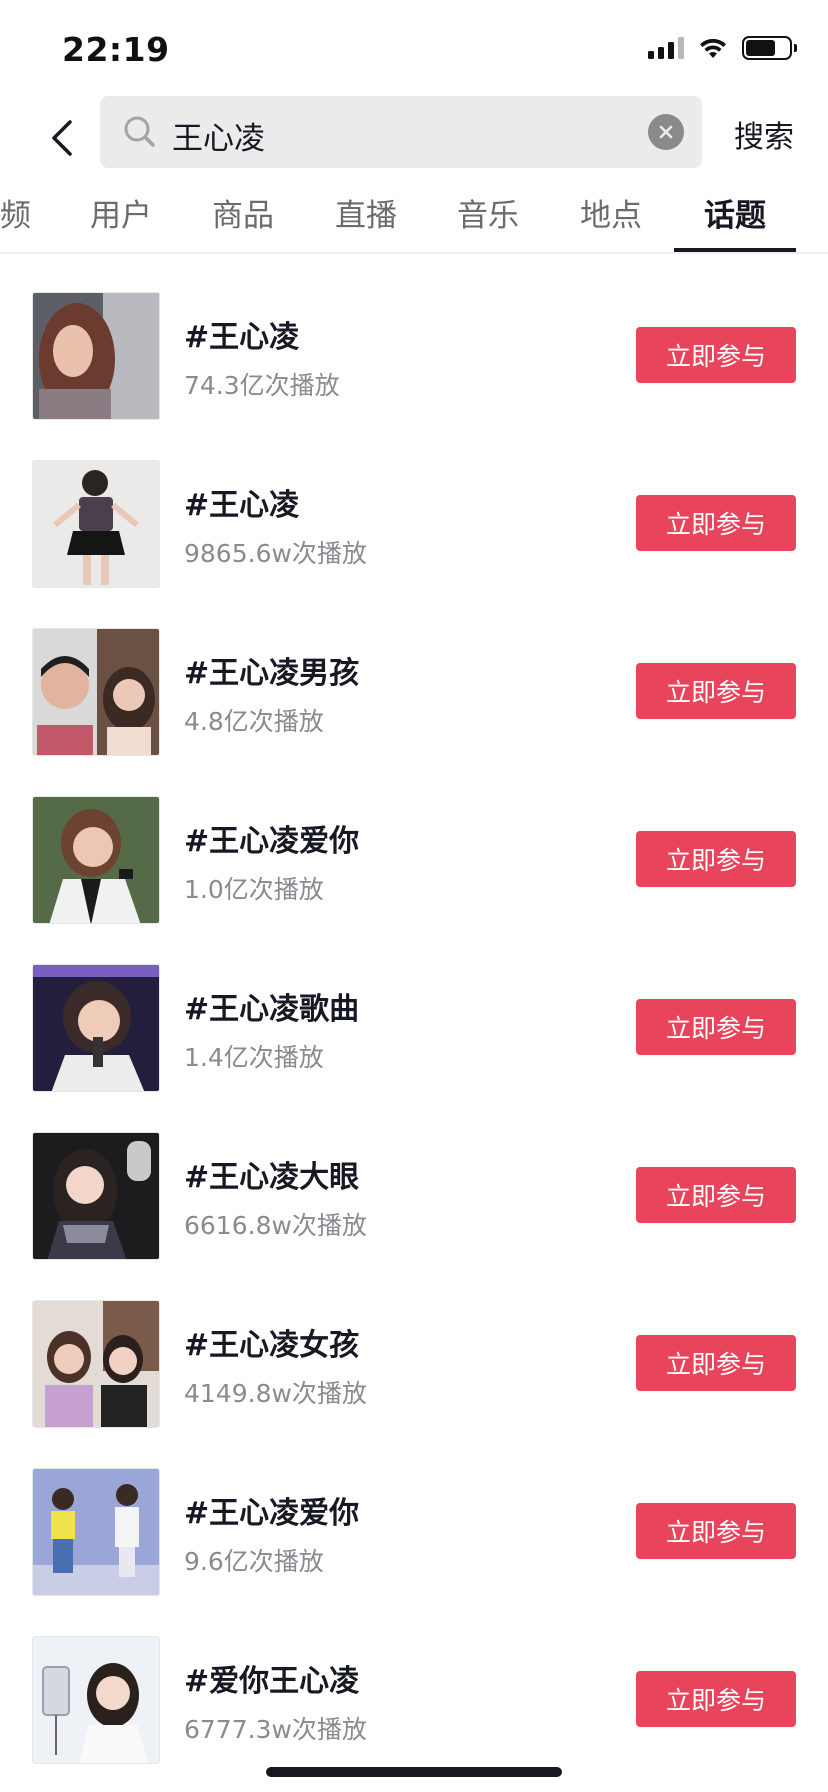 Image resolution: width=828 pixels, height=1792 pixels. What do you see at coordinates (414, 712) in the screenshot?
I see `list-item: #王心凌男孩 4.8亿次播放 立即参与` at bounding box center [414, 712].